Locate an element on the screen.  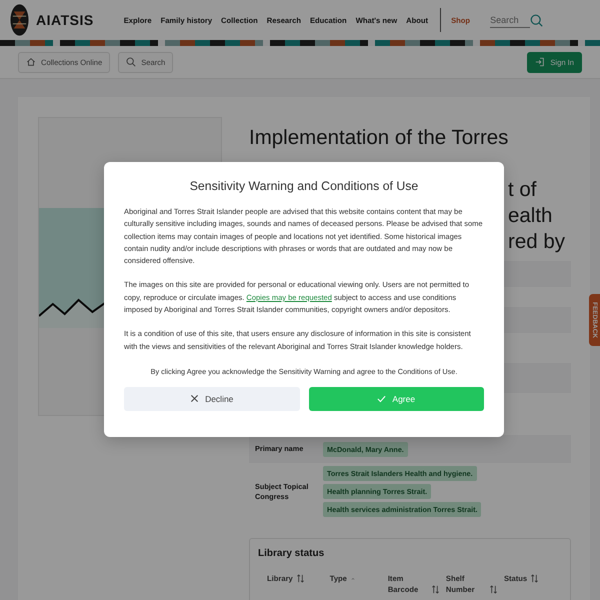
close-icon is located at coordinates (195, 399).